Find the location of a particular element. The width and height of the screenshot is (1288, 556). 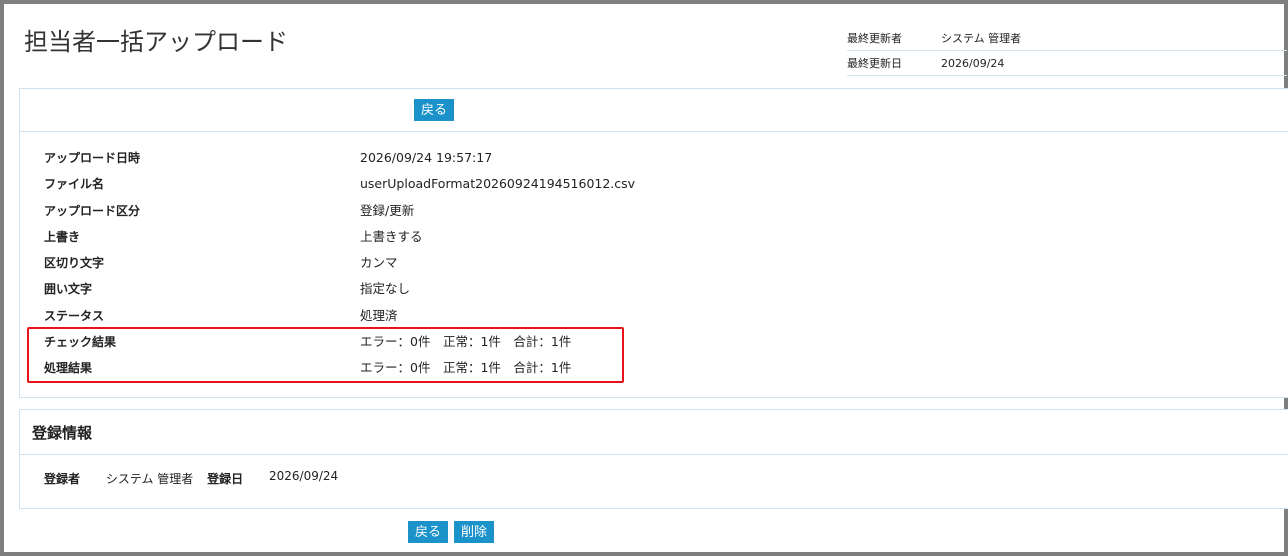

delete-button: 削除 is located at coordinates (474, 532).